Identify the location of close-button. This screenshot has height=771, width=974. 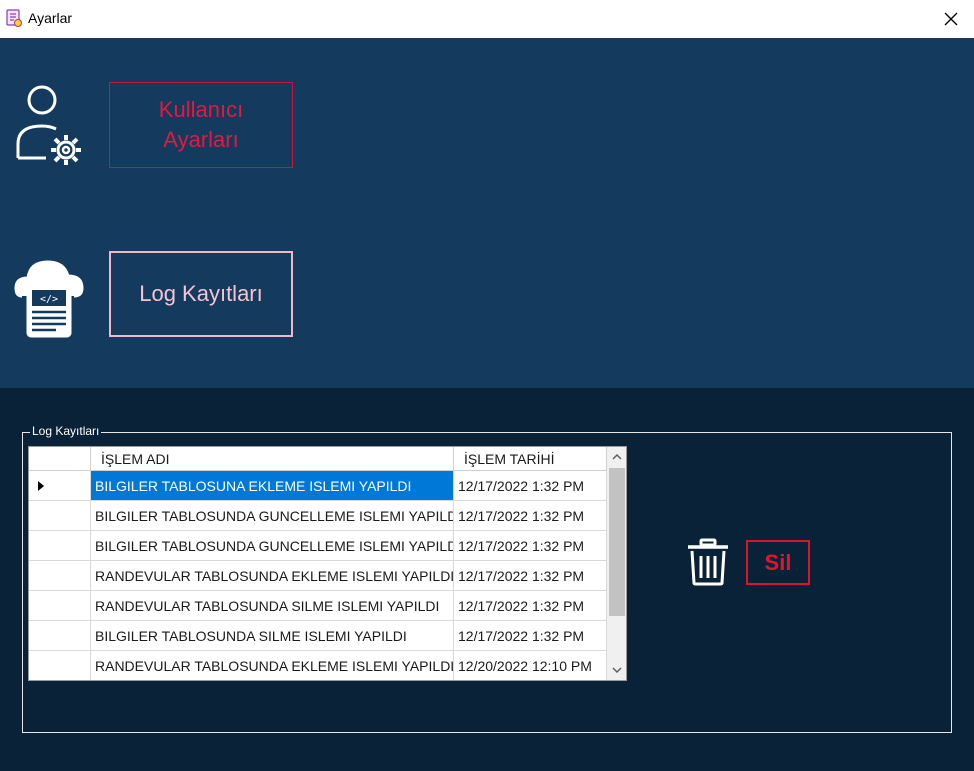
(951, 19).